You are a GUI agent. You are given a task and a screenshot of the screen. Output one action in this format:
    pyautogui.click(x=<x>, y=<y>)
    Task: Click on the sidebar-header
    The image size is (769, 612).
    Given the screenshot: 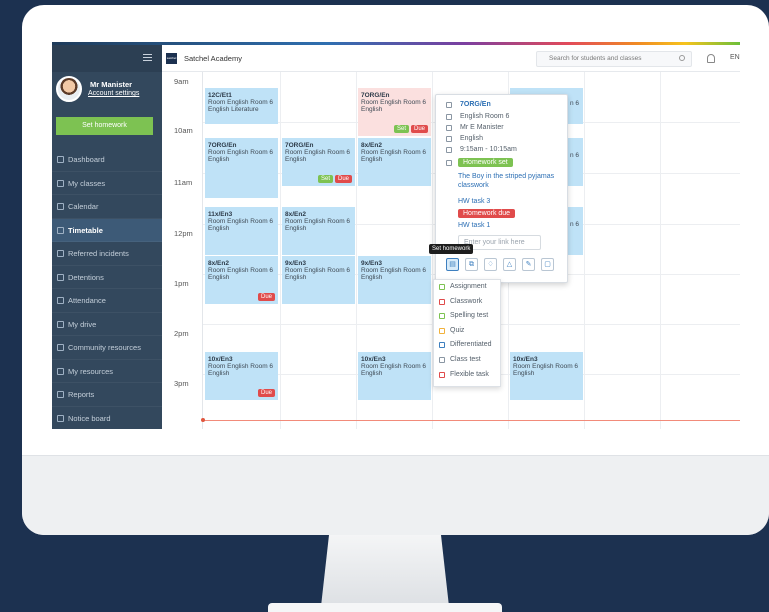 What is the action you would take?
    pyautogui.click(x=107, y=58)
    